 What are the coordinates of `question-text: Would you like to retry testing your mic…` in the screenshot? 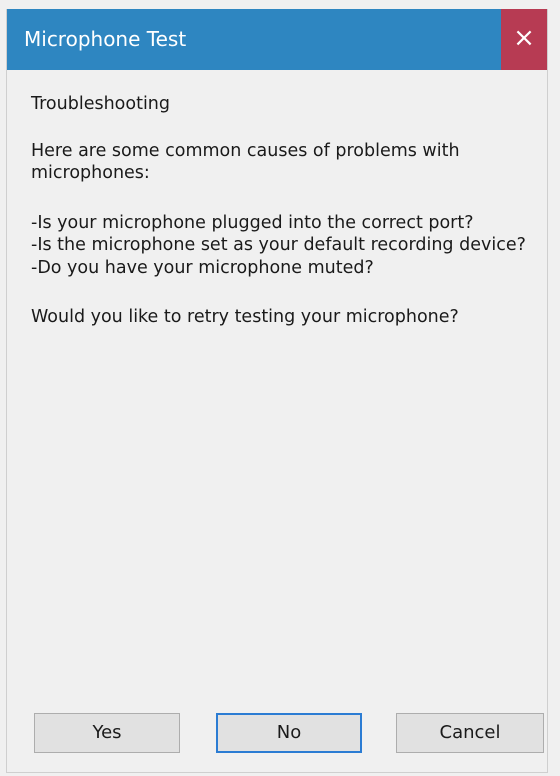 It's located at (245, 317).